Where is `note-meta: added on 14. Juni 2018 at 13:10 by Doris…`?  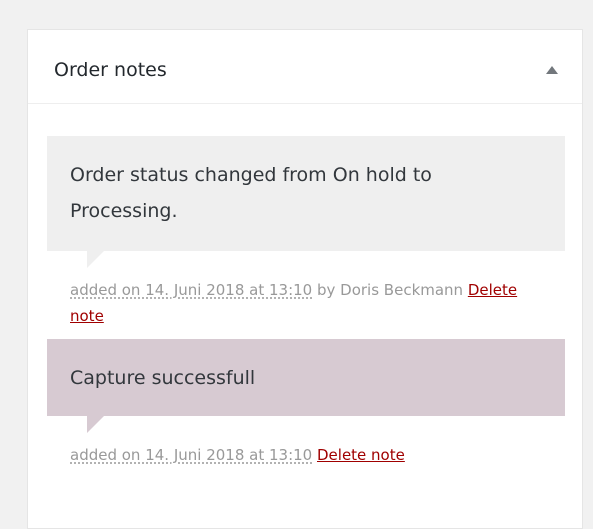
note-meta: added on 14. Juni 2018 at 13:10 by Doris… is located at coordinates (306, 295).